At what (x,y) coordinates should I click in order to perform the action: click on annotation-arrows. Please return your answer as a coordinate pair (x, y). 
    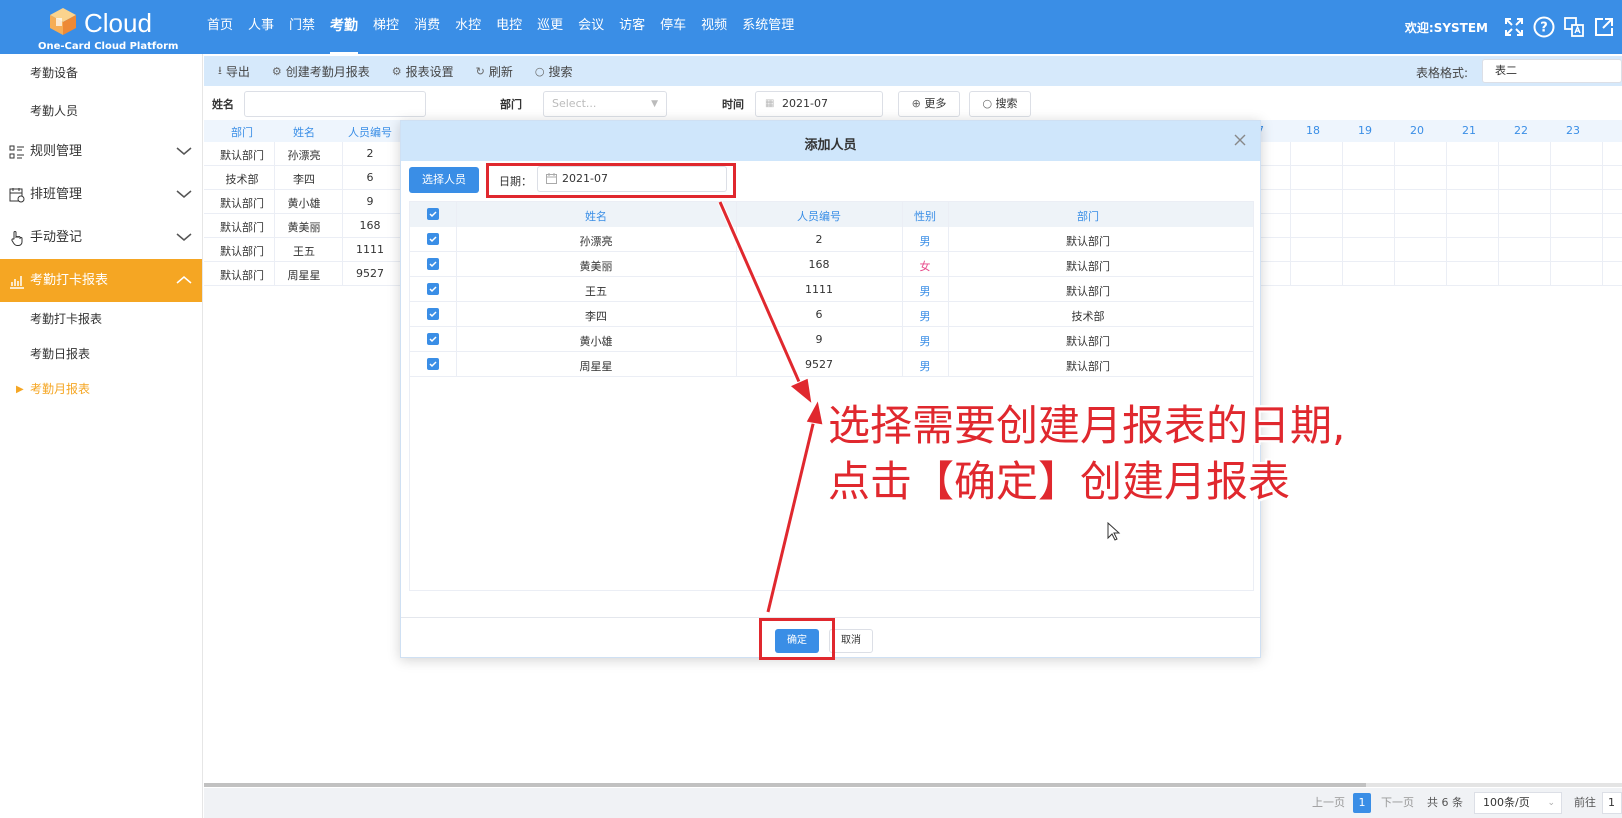
    Looking at the image, I should click on (770, 406).